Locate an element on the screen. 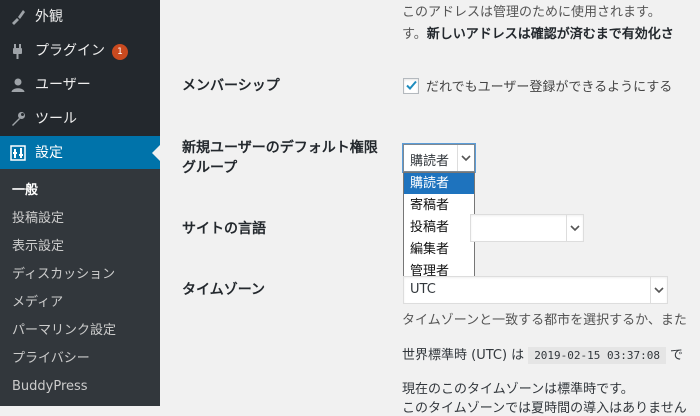  submenu-item-buddypress: BuddyPress is located at coordinates (50, 387).